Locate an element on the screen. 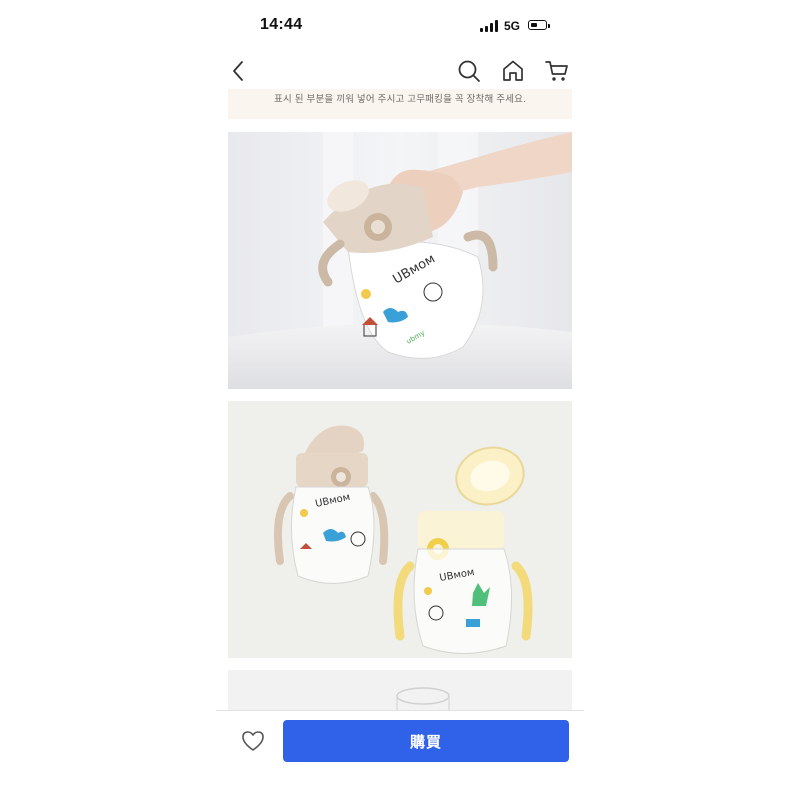  cart-icon is located at coordinates (557, 71).